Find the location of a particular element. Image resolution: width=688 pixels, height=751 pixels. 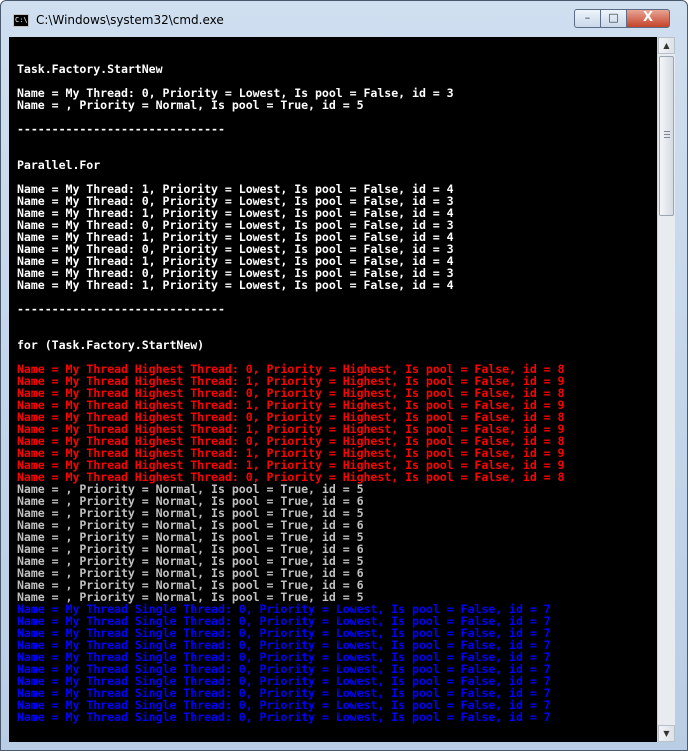

scroll-thumb is located at coordinates (666, 136).